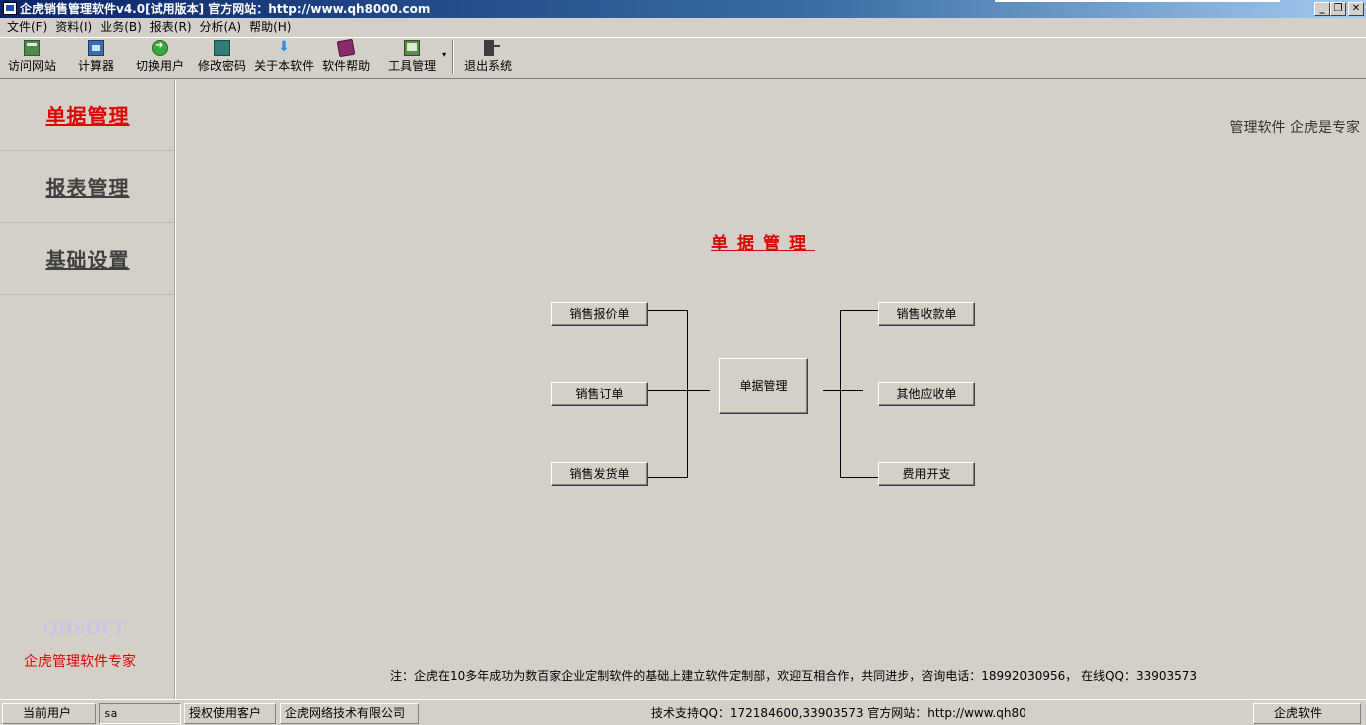 The width and height of the screenshot is (1366, 725). Describe the element at coordinates (32, 66) in the screenshot. I see `visit-site-label: 访问网站` at that location.